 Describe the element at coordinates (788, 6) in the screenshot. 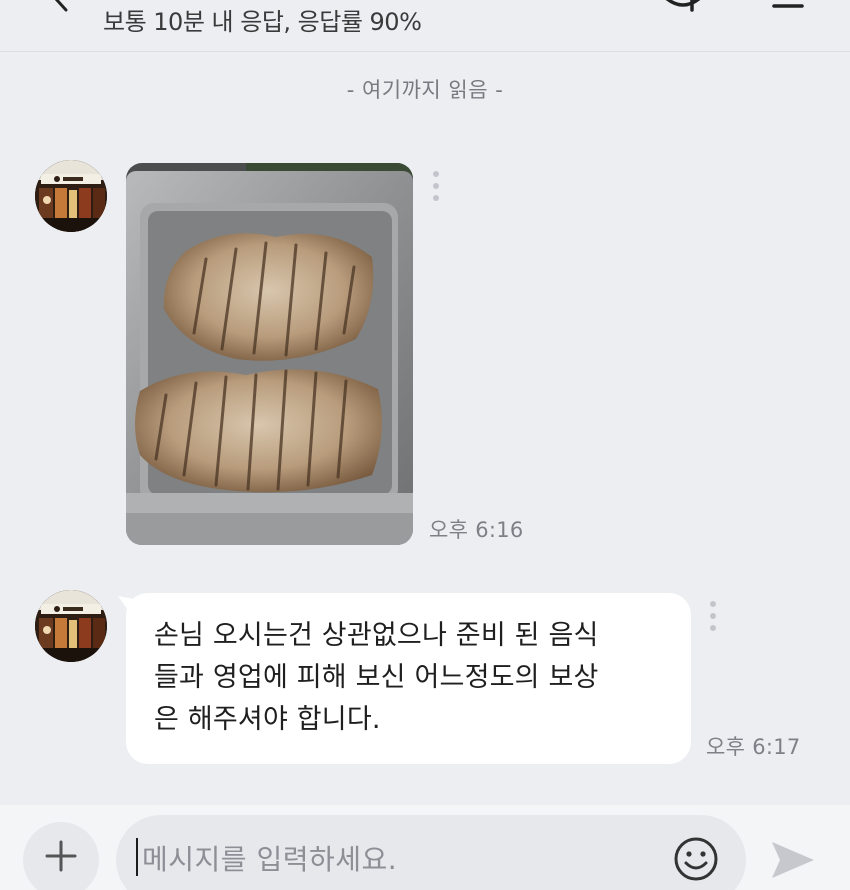

I see `menu-icon` at that location.